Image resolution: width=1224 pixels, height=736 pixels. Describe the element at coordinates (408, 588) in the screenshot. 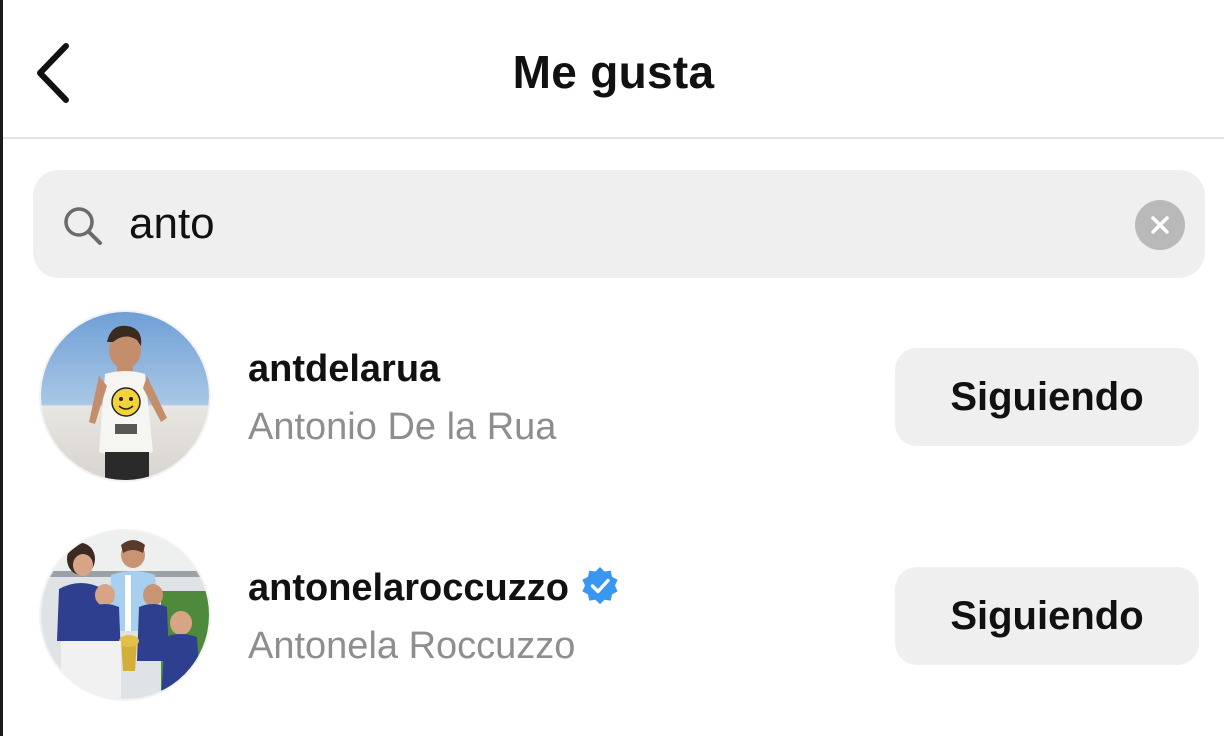

I see `username: antonelaroccuzzo` at that location.